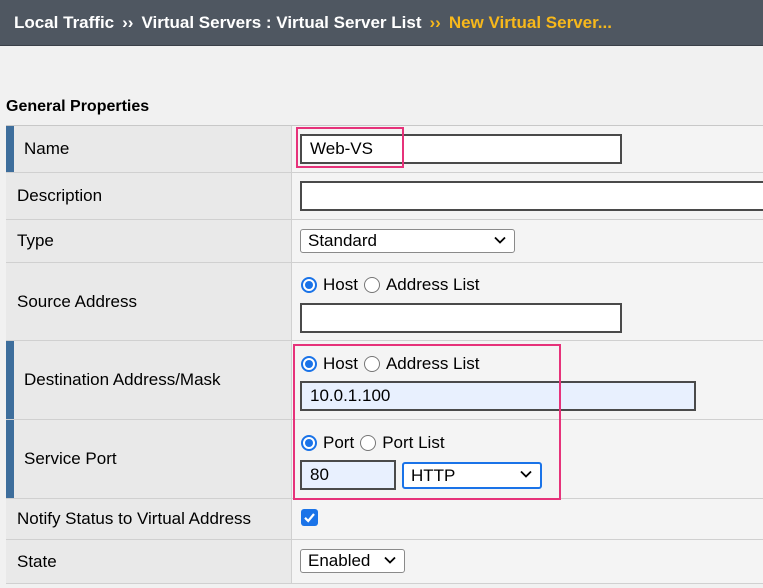 The width and height of the screenshot is (763, 588). I want to click on source-host-radio, so click(309, 285).